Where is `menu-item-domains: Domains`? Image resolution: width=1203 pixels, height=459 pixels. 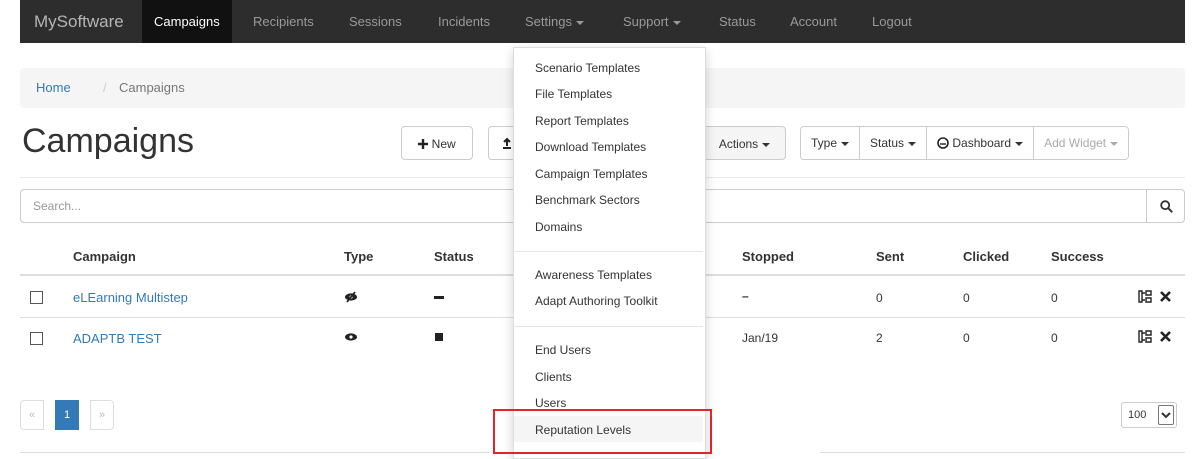 menu-item-domains: Domains is located at coordinates (558, 227).